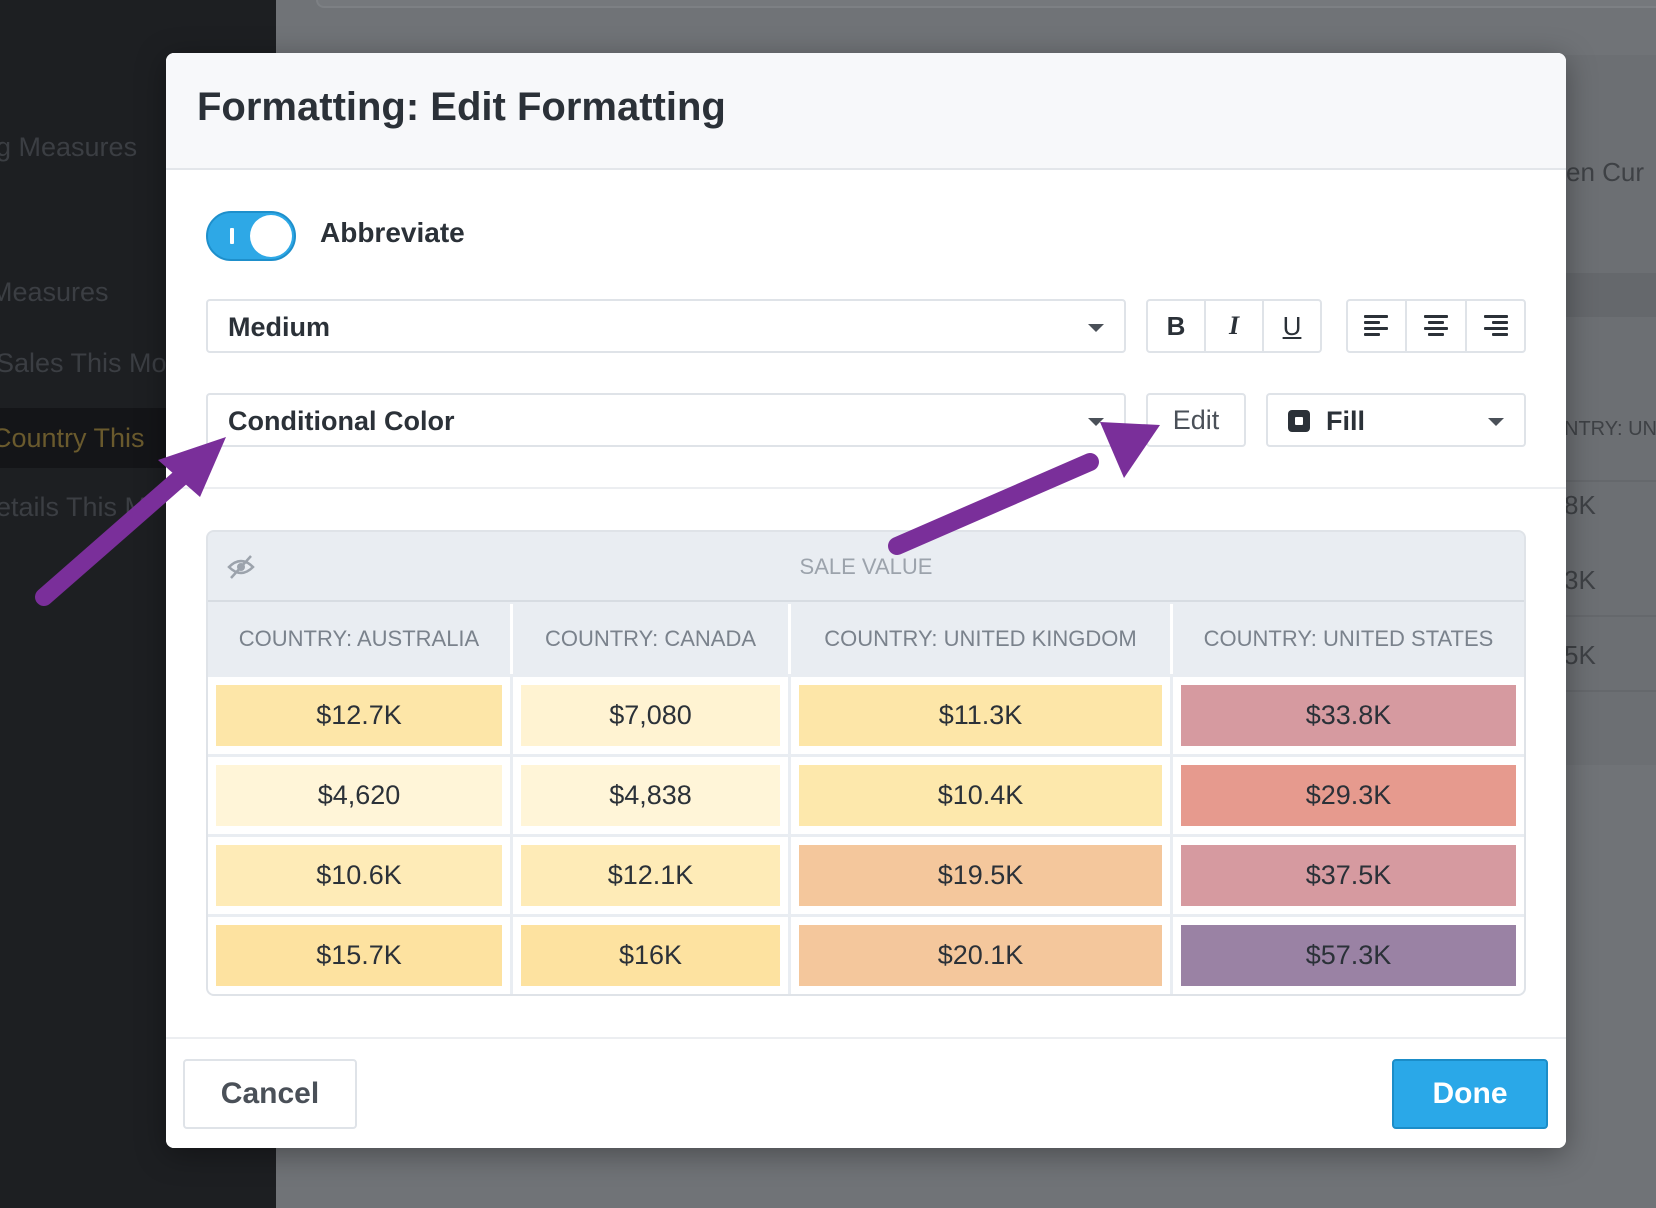  Describe the element at coordinates (1348, 715) in the screenshot. I see `table-cell: $33.8K` at that location.